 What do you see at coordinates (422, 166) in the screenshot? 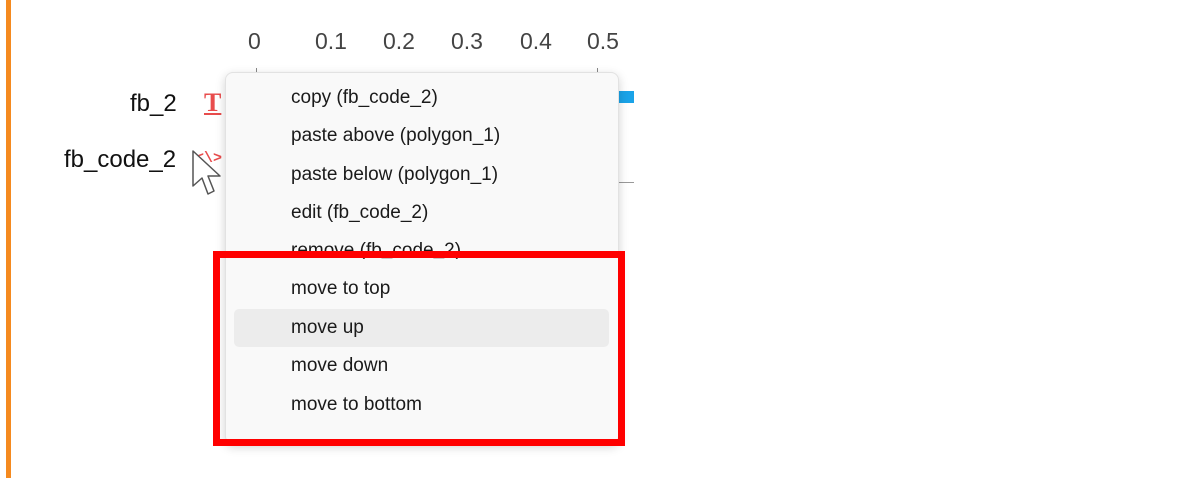
I see `menu-clip: remove (fb_code_2)` at bounding box center [422, 166].